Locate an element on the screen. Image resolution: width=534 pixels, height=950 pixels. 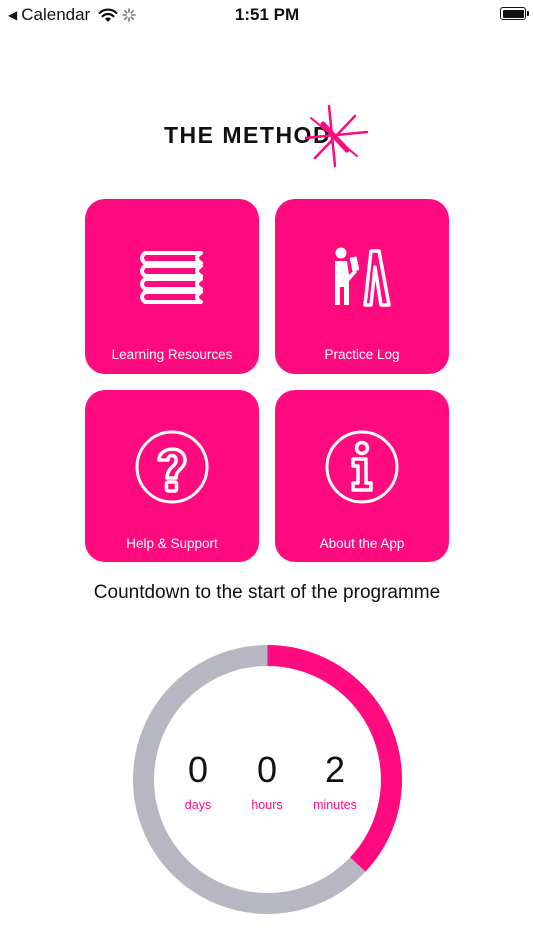
practice-log-tile: Practice Log is located at coordinates (362, 286).